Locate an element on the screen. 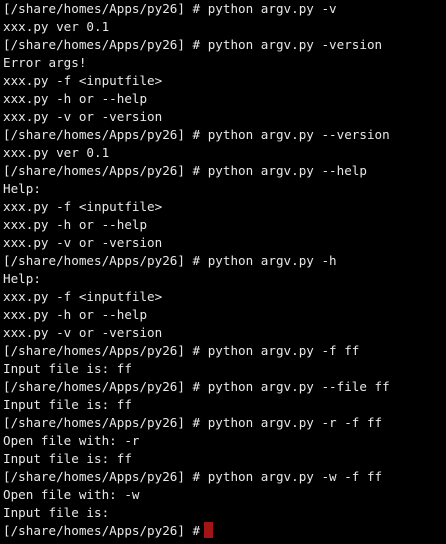 This screenshot has width=446, height=544. terminal-cursor is located at coordinates (209, 530).